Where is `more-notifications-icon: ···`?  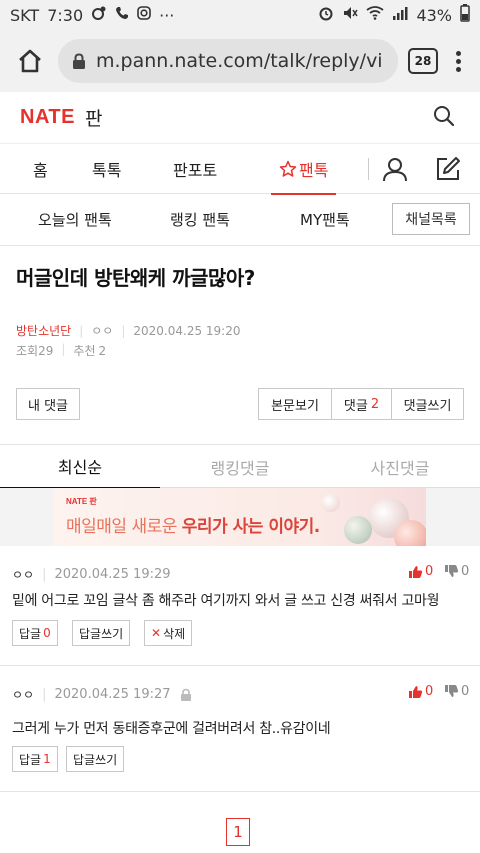 more-notifications-icon: ··· is located at coordinates (167, 15).